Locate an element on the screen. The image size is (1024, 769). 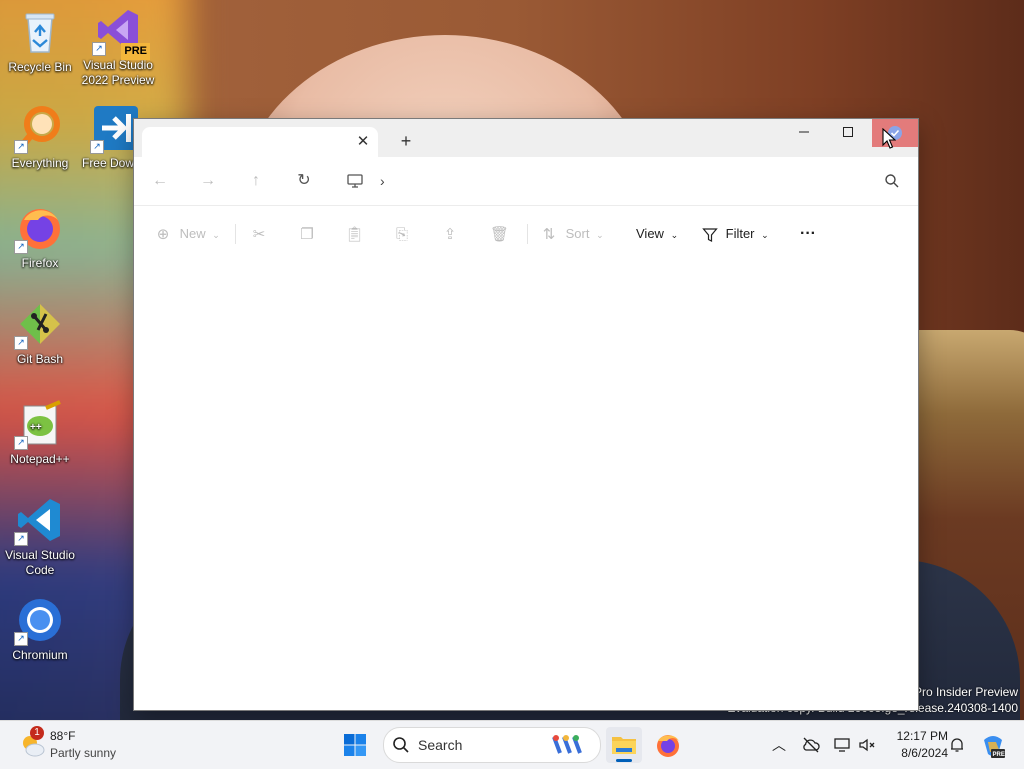
tab-current: ✕ is located at coordinates (260, 142).